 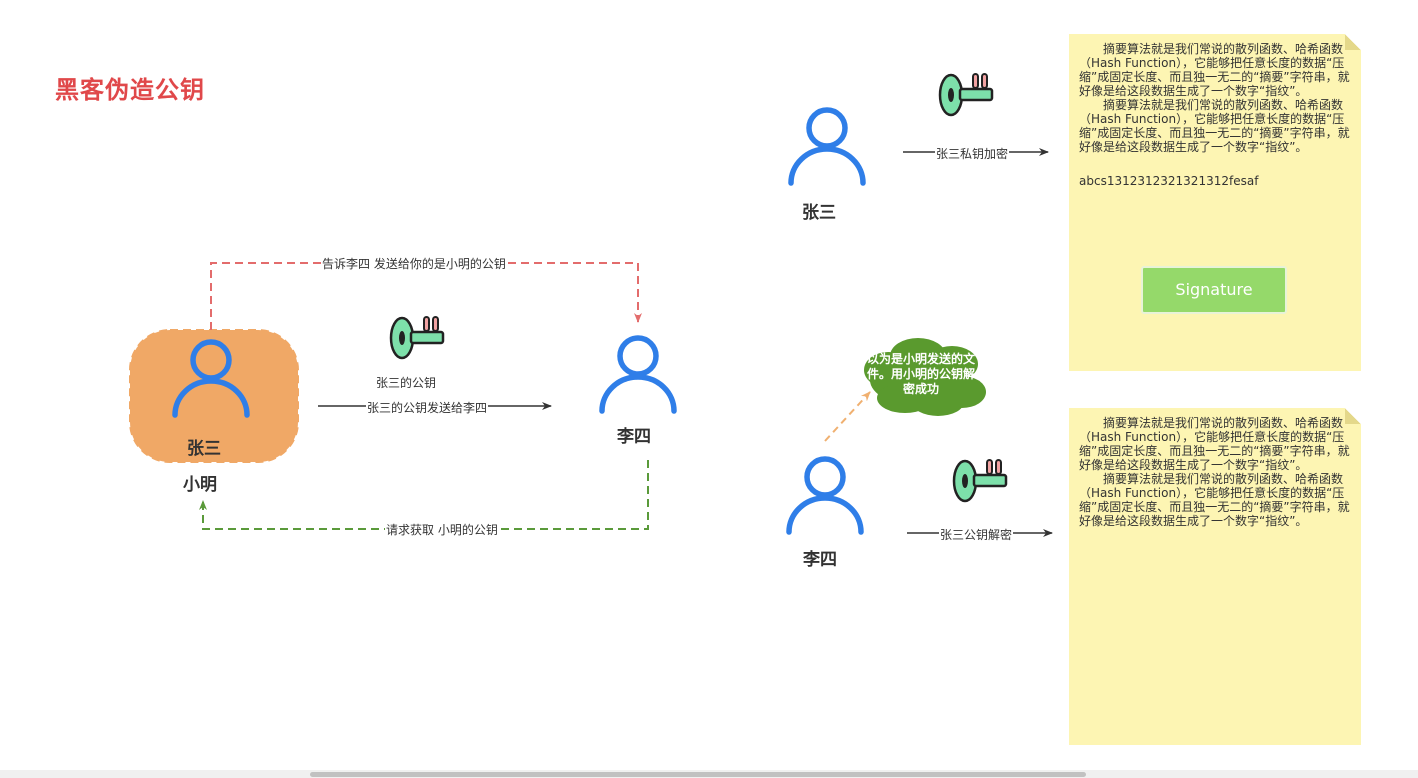 What do you see at coordinates (424, 495) in the screenshot?
I see `green-dashed-connector` at bounding box center [424, 495].